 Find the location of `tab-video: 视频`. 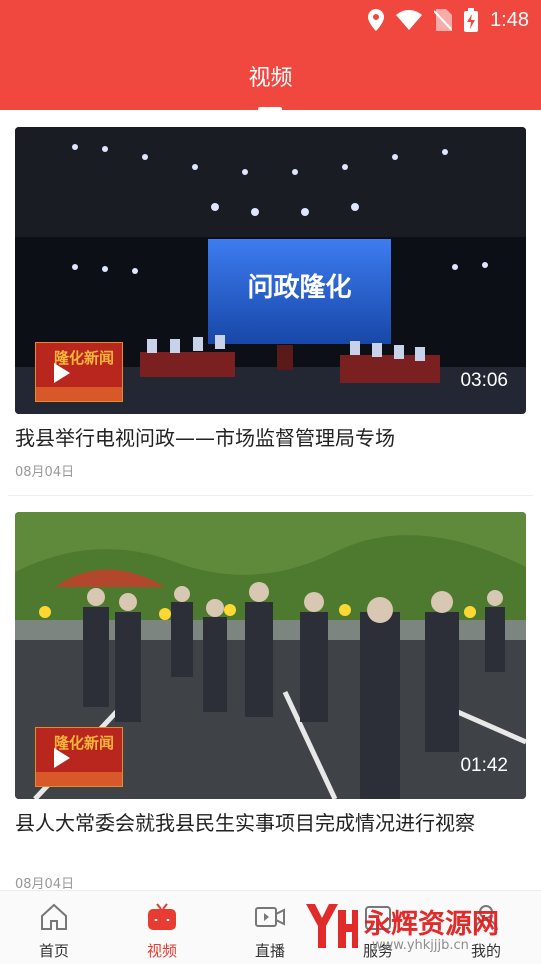

tab-video: 视频 is located at coordinates (162, 927).